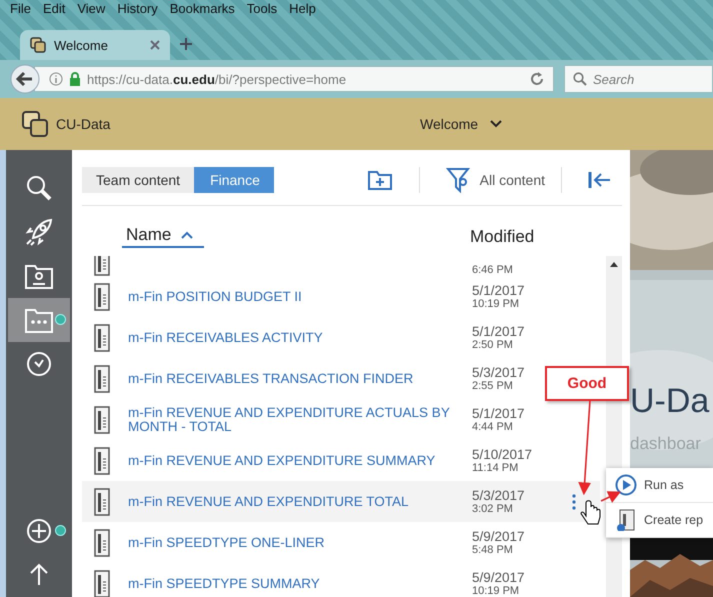 The height and width of the screenshot is (597, 713). What do you see at coordinates (493, 509) in the screenshot?
I see `modified-time: 3:02 PM` at bounding box center [493, 509].